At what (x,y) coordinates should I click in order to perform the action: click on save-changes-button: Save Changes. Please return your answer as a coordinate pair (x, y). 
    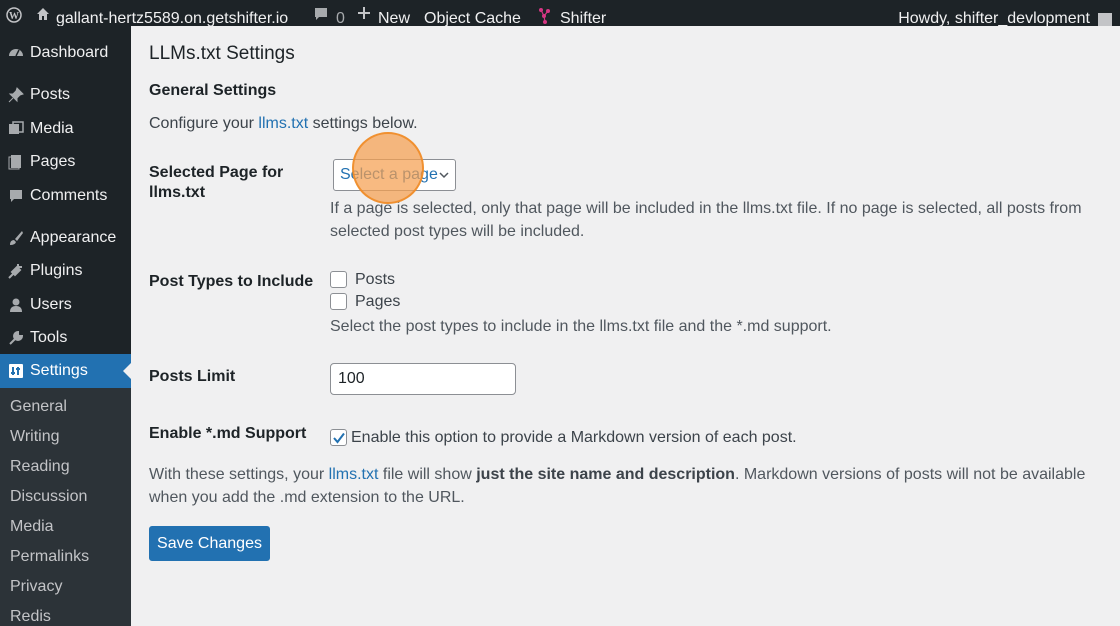
    Looking at the image, I should click on (209, 543).